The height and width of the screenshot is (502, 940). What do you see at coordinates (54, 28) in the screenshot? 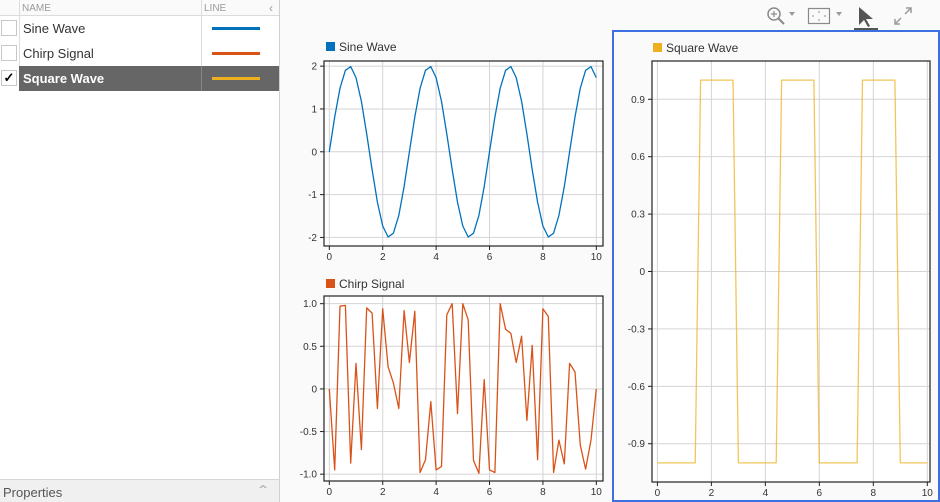
I see `signal-name: Sine Wave` at bounding box center [54, 28].